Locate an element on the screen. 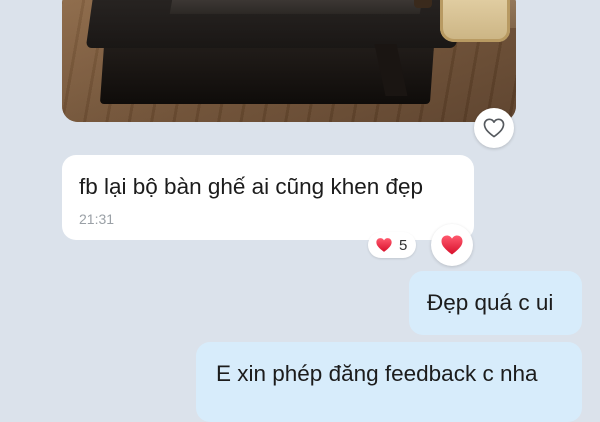  received-message: fb lại bộ bàn ghế ai cũng khen đẹp 21:31 is located at coordinates (268, 197).